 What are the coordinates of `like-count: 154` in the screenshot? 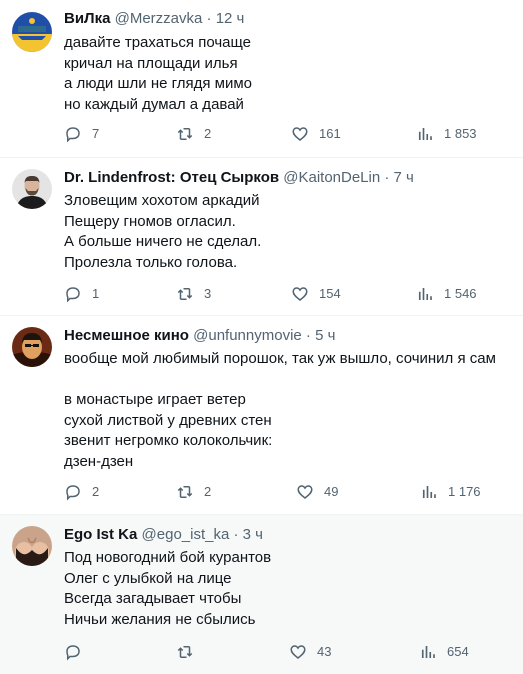 It's located at (330, 293).